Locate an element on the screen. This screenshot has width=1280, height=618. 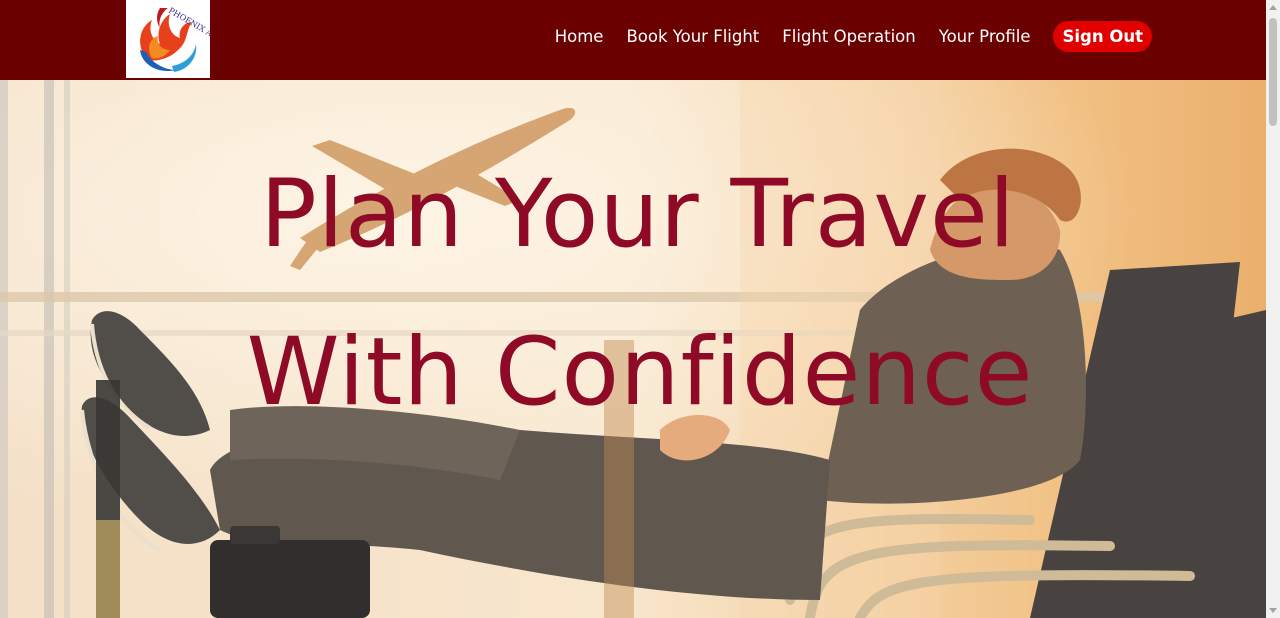
nav-book-flight-link: Book Your Flight is located at coordinates (692, 36).